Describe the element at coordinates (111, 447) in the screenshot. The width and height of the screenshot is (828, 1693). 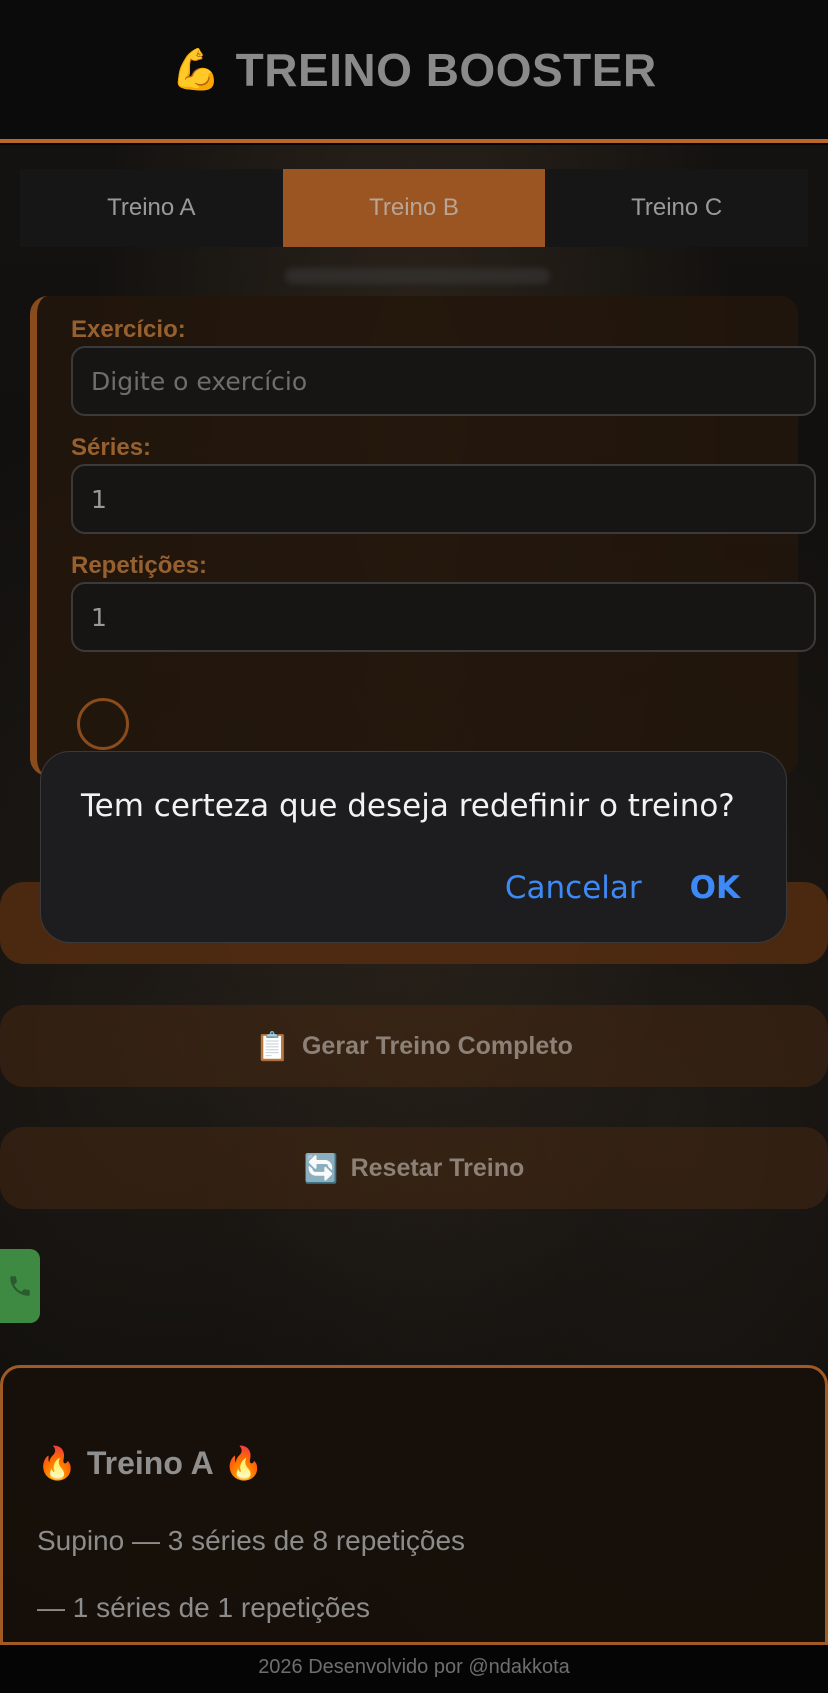
I see `series-label: Séries:` at that location.